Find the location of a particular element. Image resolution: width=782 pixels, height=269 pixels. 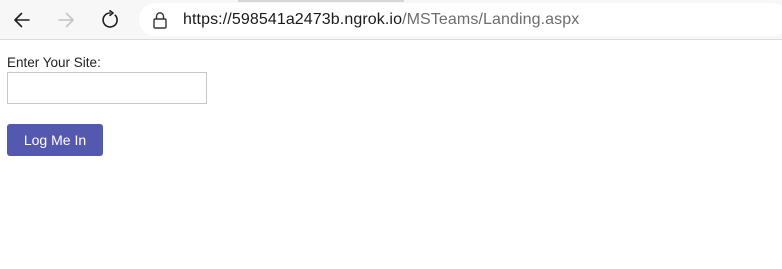

arrow-left-icon is located at coordinates (22, 20).